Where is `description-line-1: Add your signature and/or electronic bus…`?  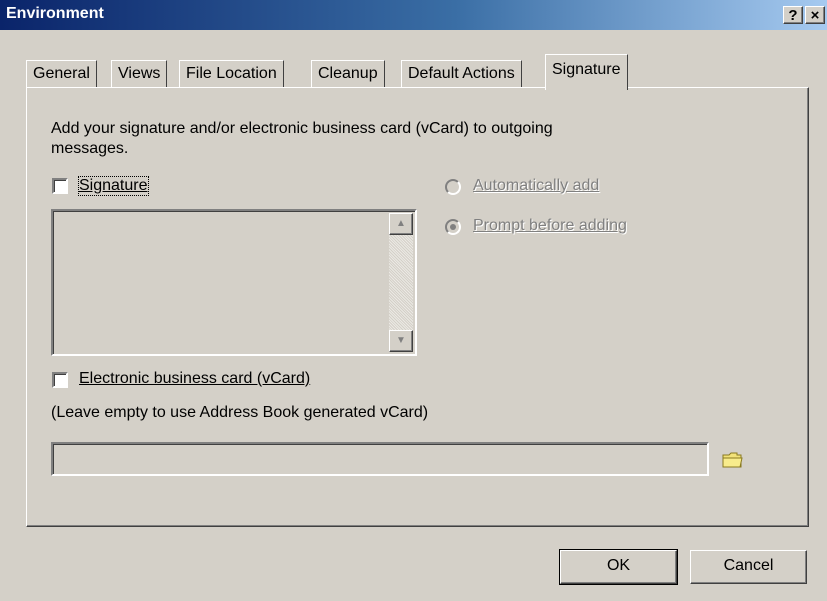
description-line-1: Add your signature and/or electronic bus… is located at coordinates (302, 128).